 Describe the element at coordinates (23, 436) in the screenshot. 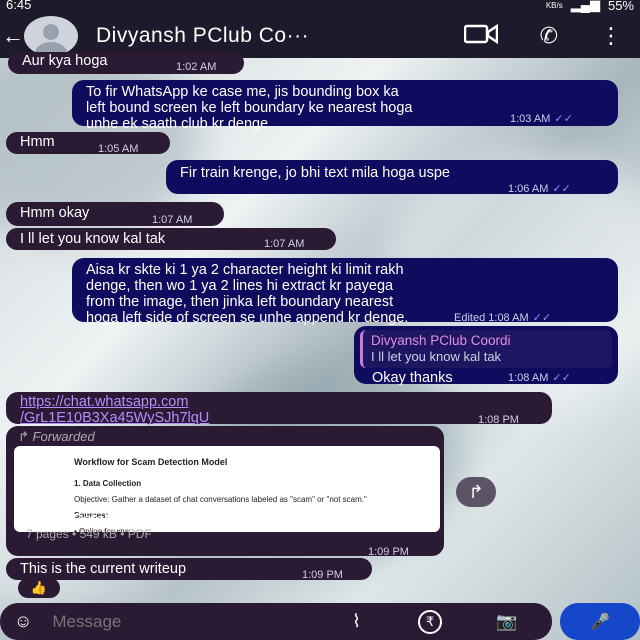

I see `forward-icon: ↱` at that location.